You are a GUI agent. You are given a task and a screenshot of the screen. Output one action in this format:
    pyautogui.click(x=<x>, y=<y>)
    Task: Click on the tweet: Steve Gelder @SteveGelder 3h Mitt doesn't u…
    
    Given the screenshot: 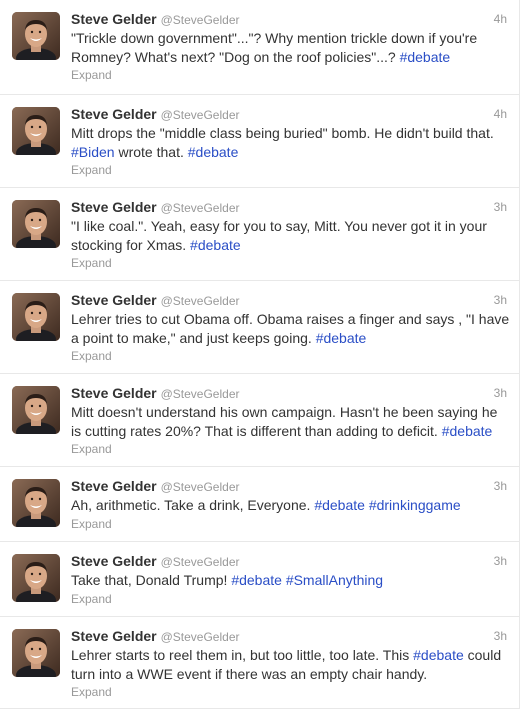 What is the action you would take?
    pyautogui.click(x=260, y=420)
    